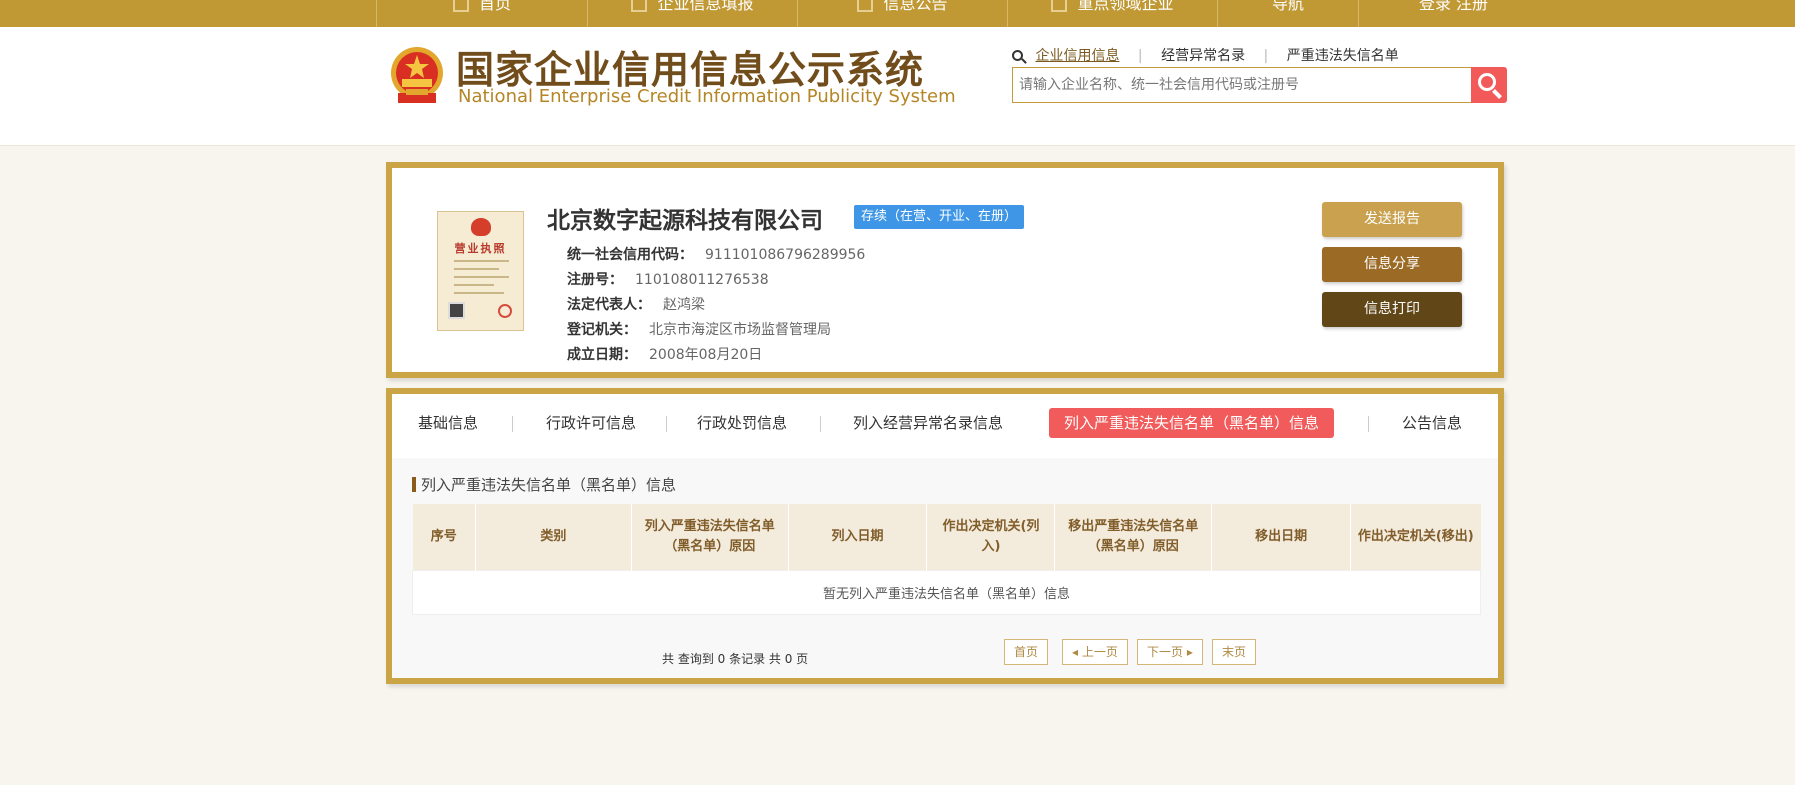 This screenshot has width=1795, height=785. I want to click on tab-abnormal-list: 列入经营异常名录信息, so click(928, 423).